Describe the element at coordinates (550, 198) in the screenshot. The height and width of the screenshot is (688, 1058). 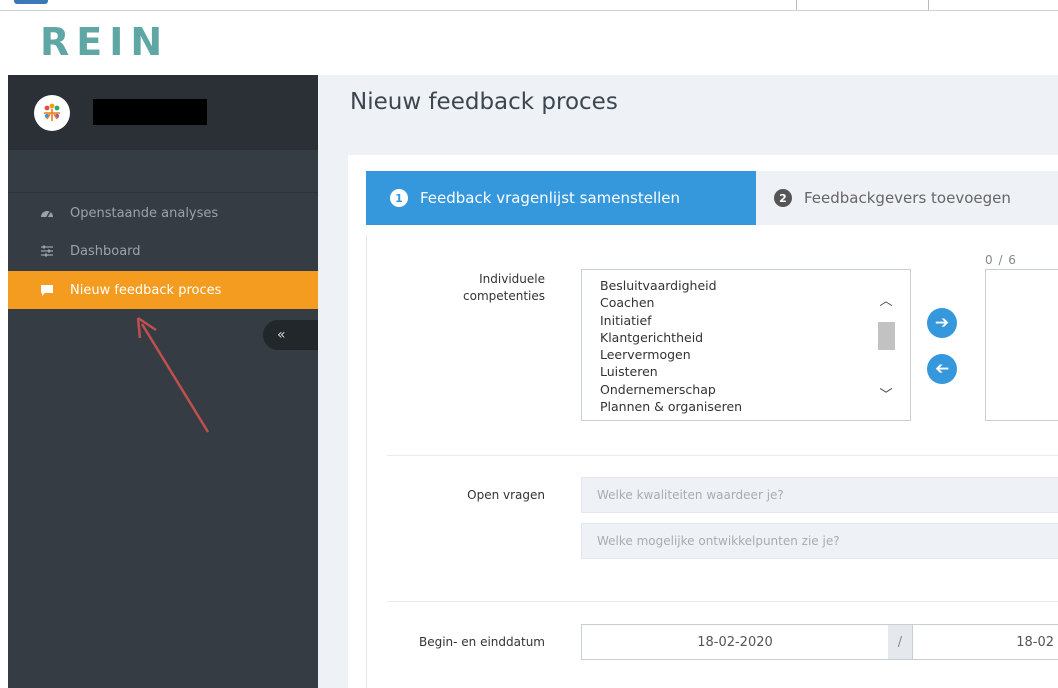
I see `step-label: Feedback vragenlijst samenstellen` at that location.